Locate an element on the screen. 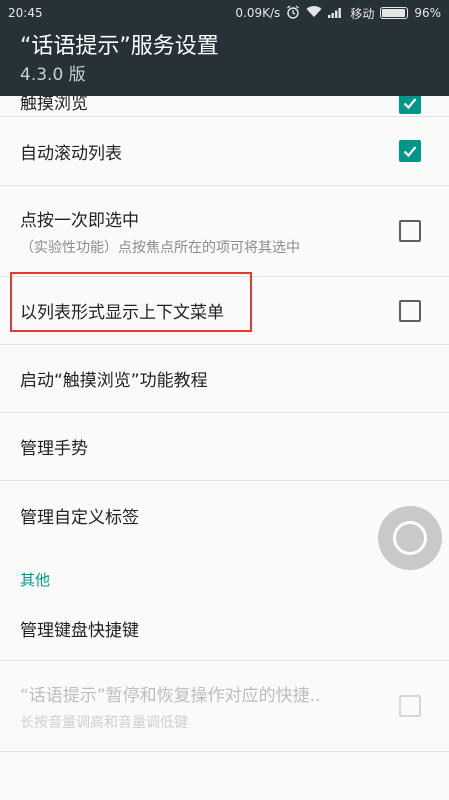 This screenshot has width=449, height=800. app-bar: “话语提示”服务设置 4.3.0 版 is located at coordinates (224, 61).